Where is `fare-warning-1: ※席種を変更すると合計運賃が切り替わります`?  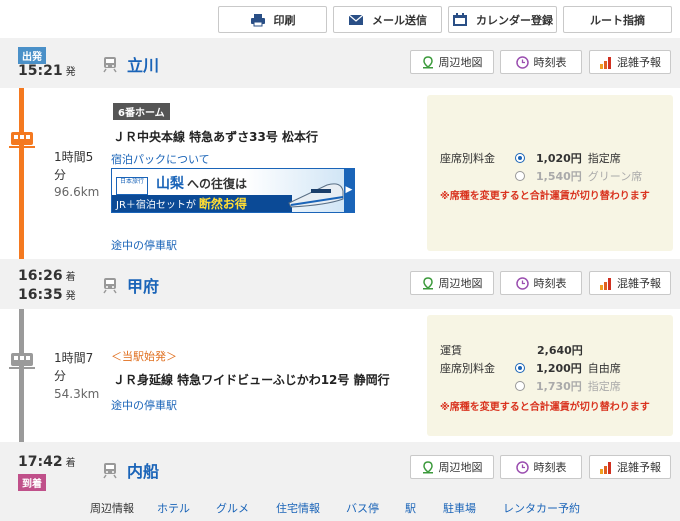
fare-warning-1: ※席種を変更すると合計運賃が切り替わります is located at coordinates (545, 196).